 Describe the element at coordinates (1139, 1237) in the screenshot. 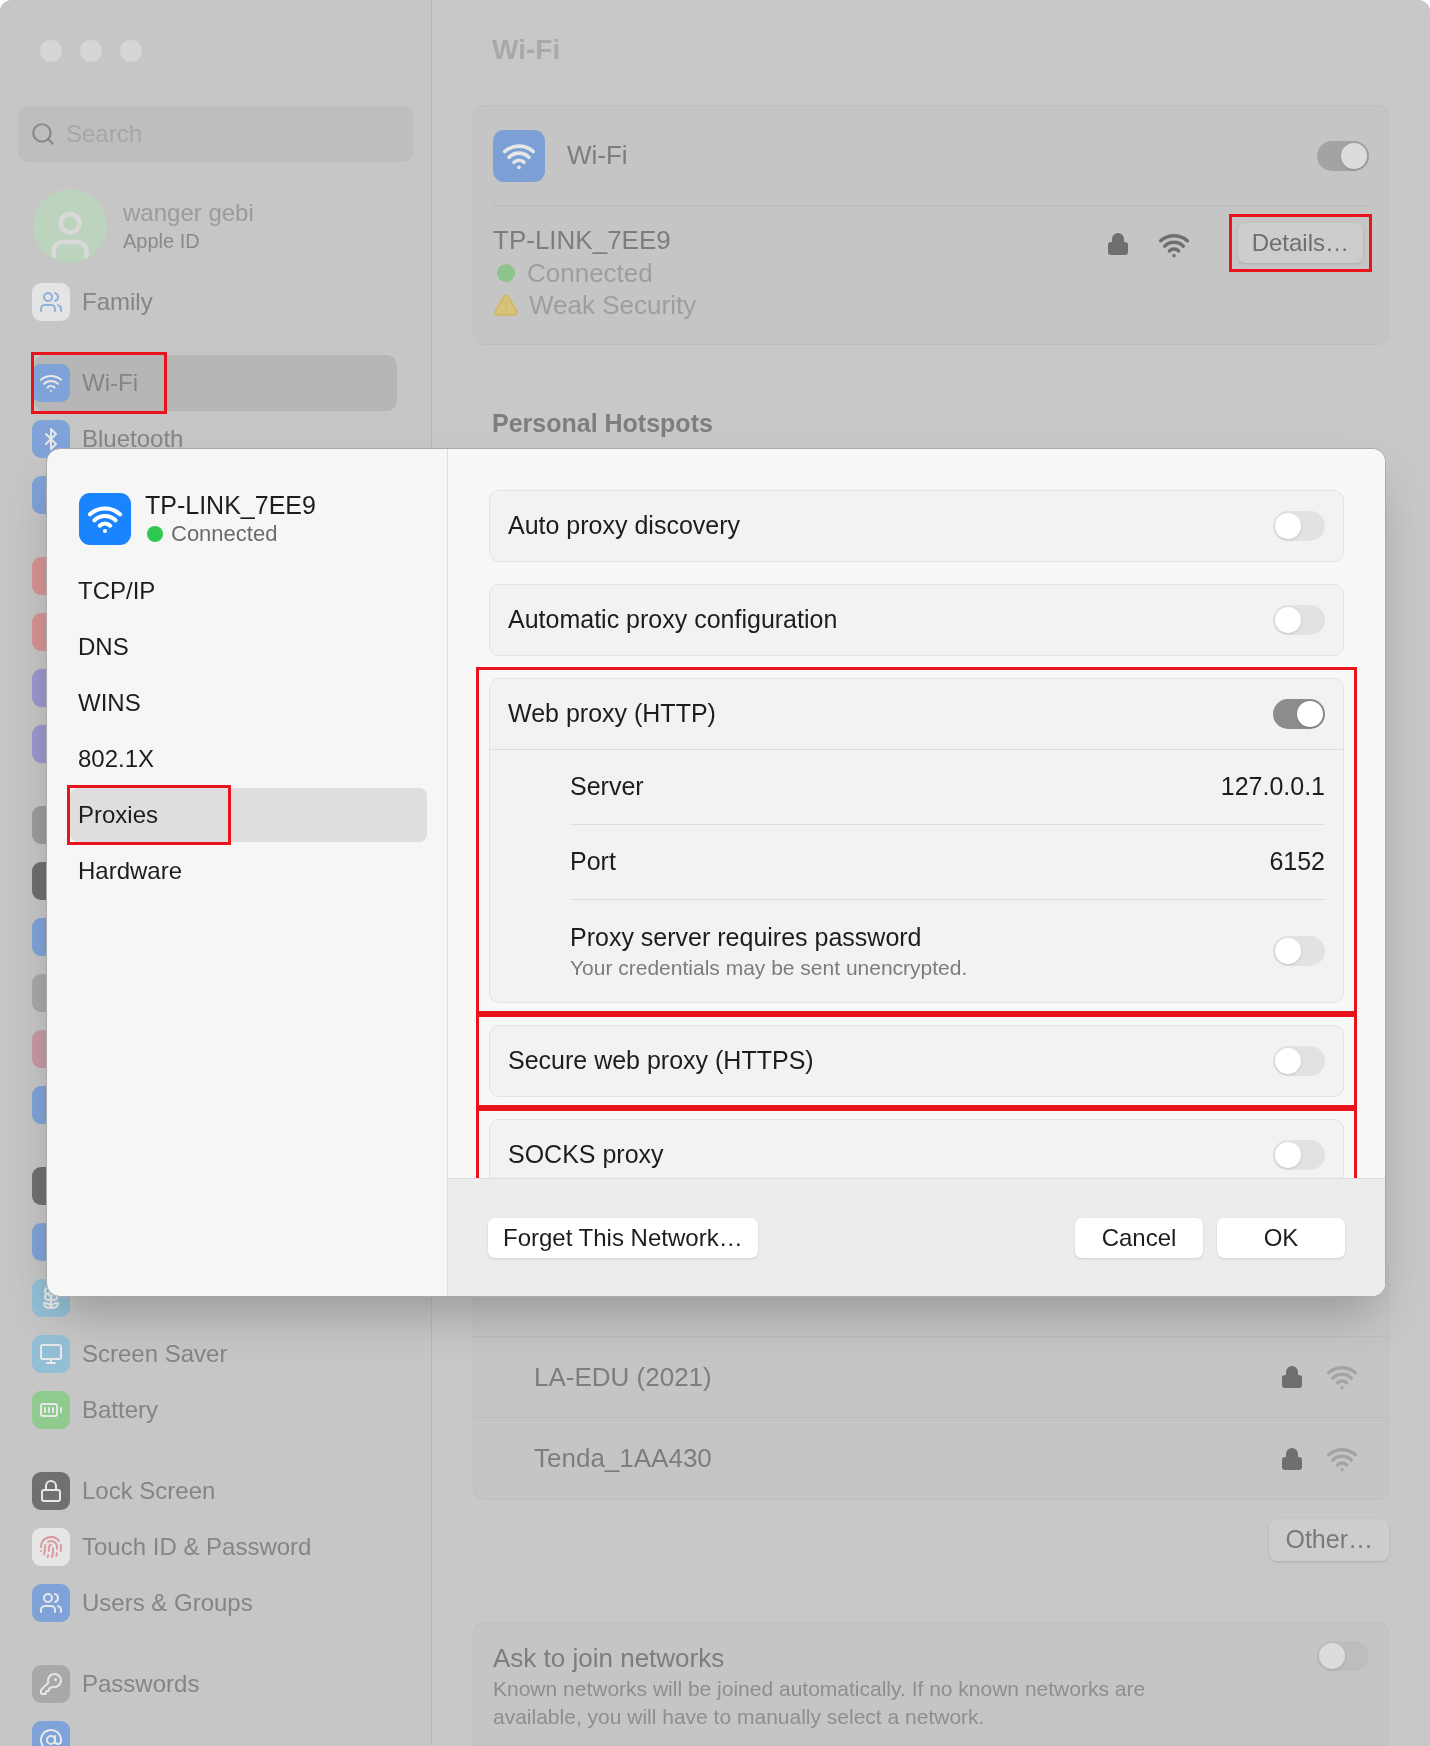

I see `cancel-button: Cancel` at that location.